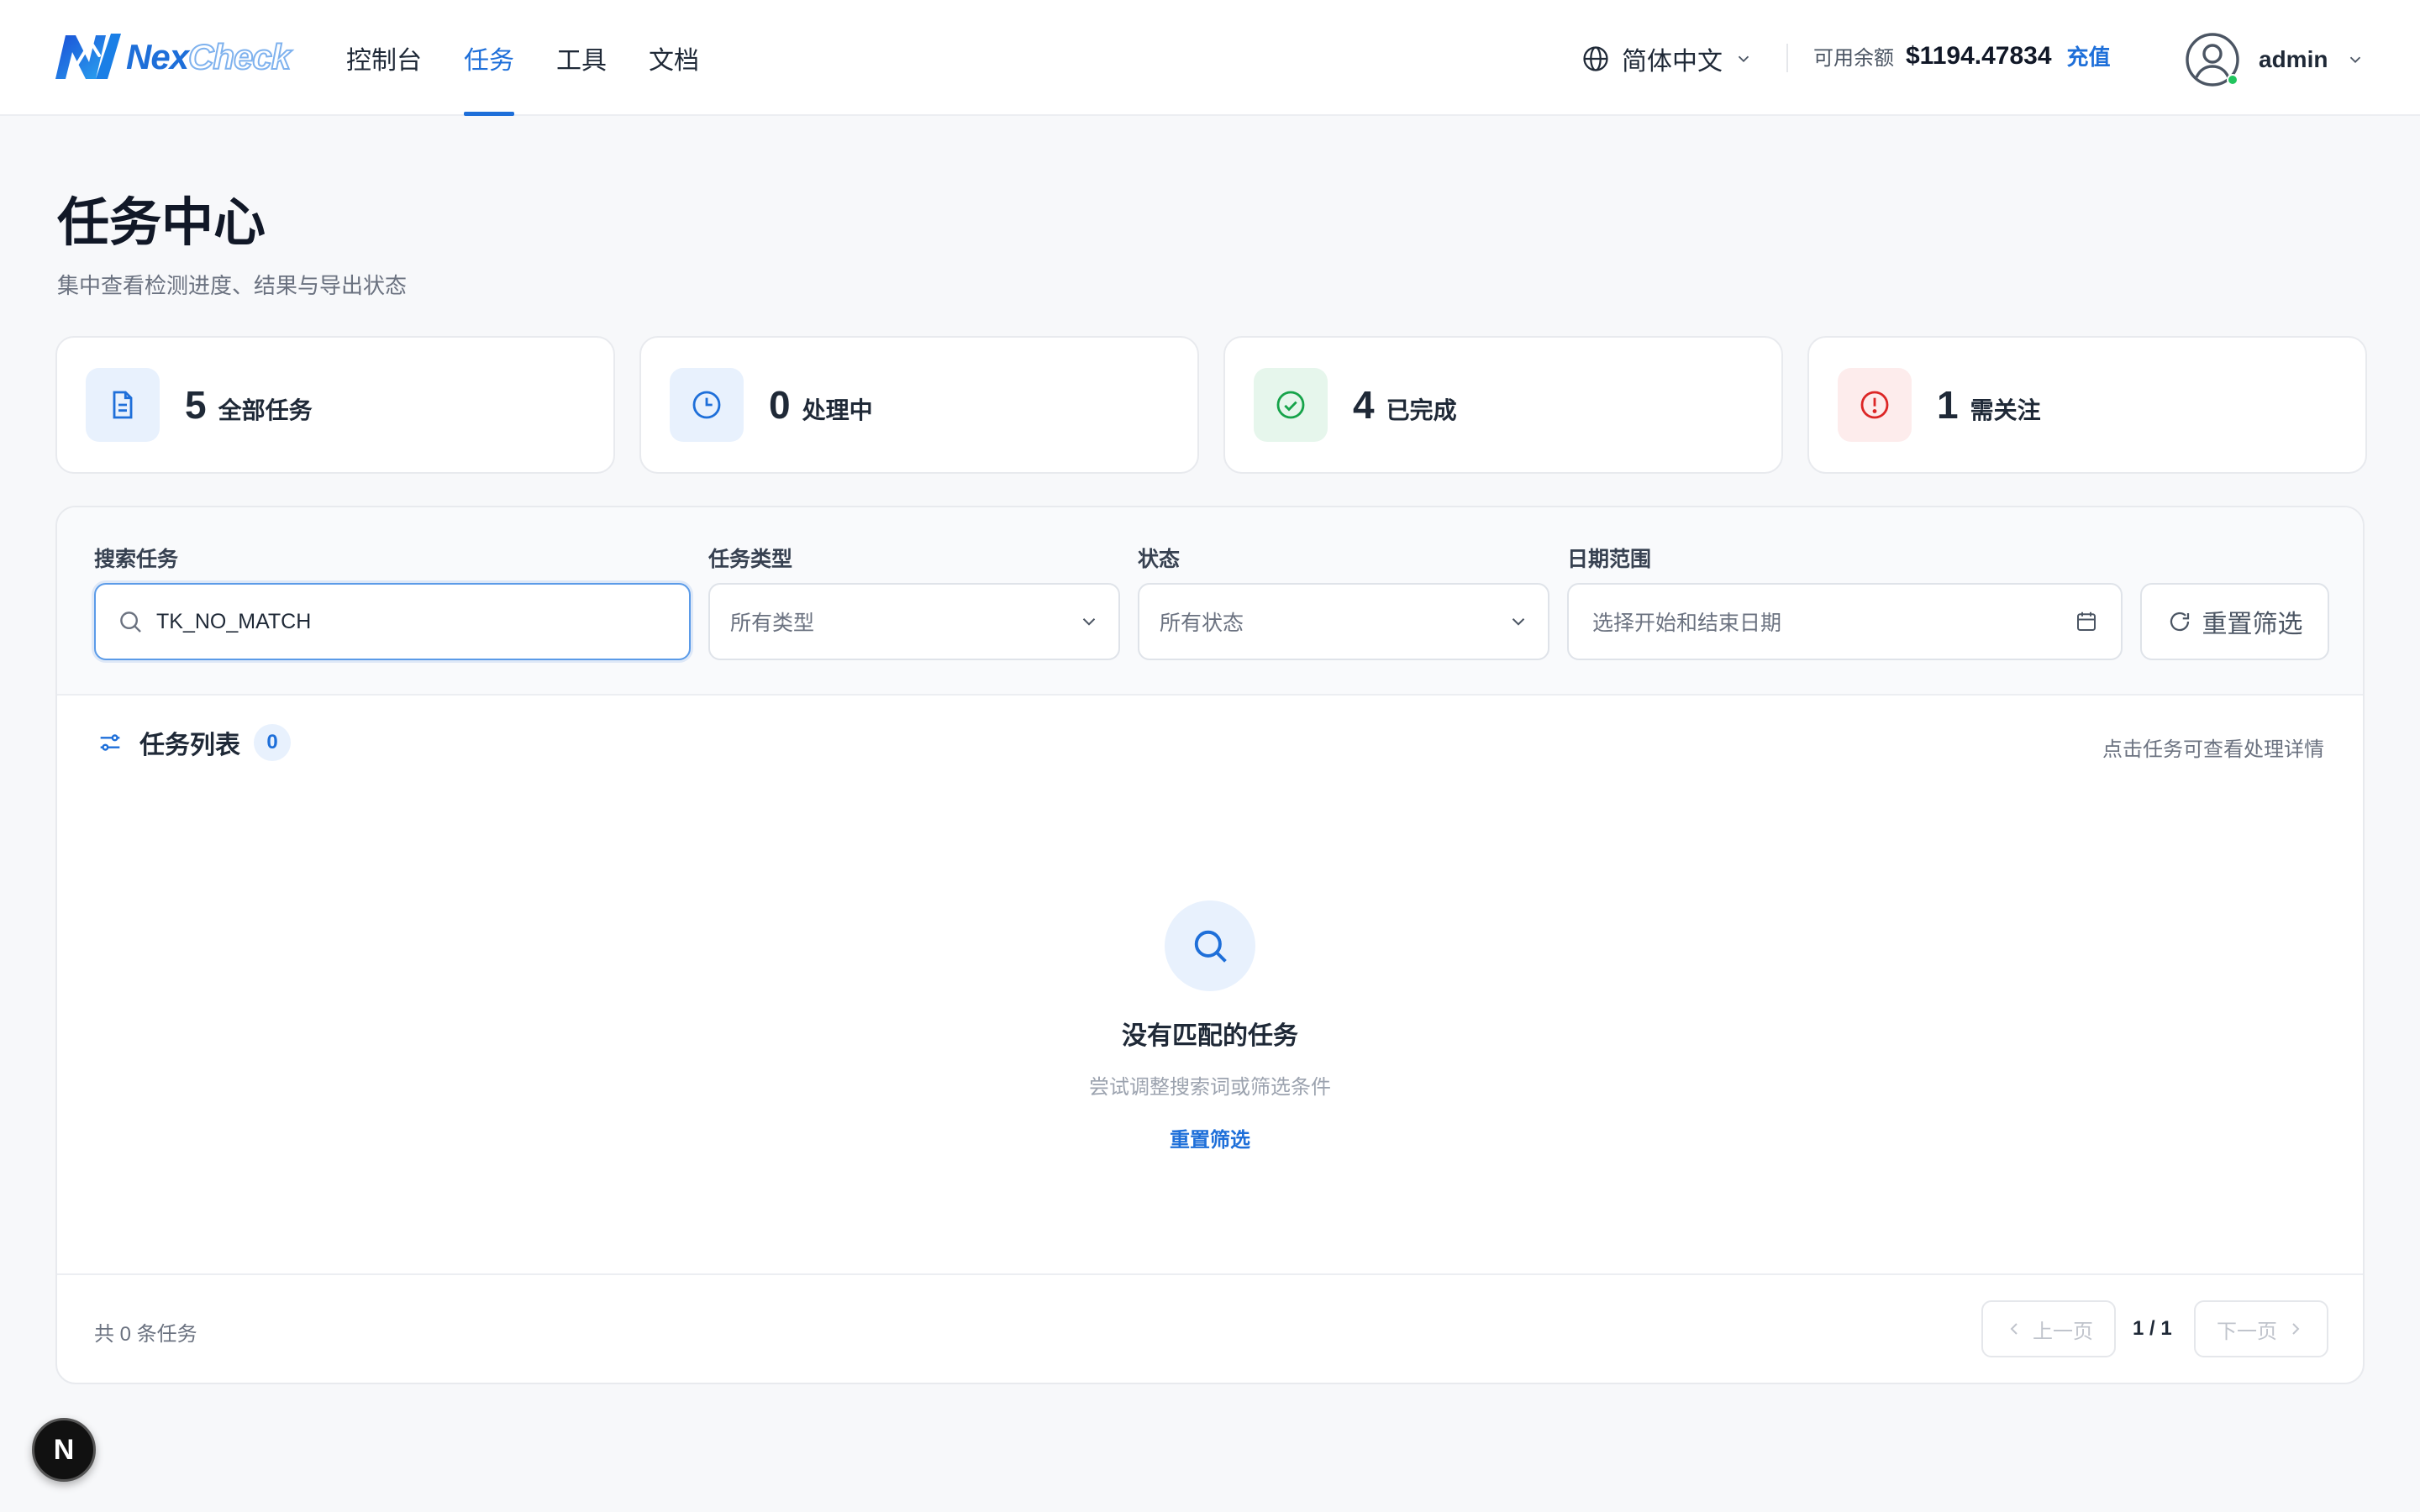 This screenshot has width=2420, height=1512. What do you see at coordinates (2296, 1329) in the screenshot?
I see `chevron-right-icon` at bounding box center [2296, 1329].